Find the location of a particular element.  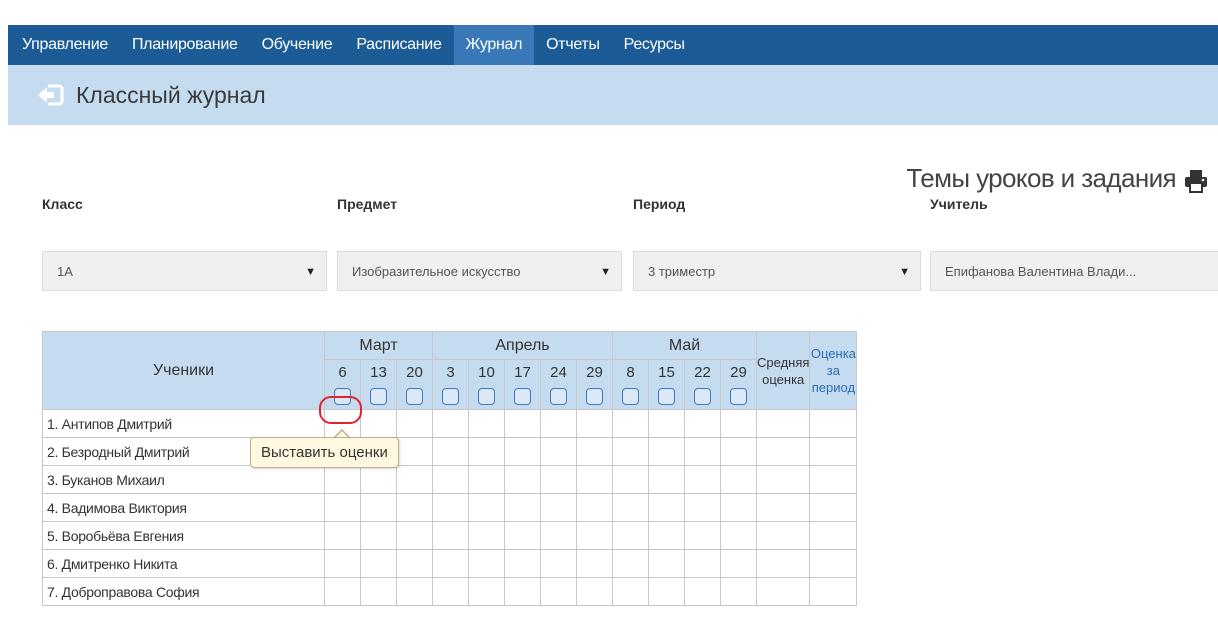

student-name: 7. Доброправова София is located at coordinates (183, 591).